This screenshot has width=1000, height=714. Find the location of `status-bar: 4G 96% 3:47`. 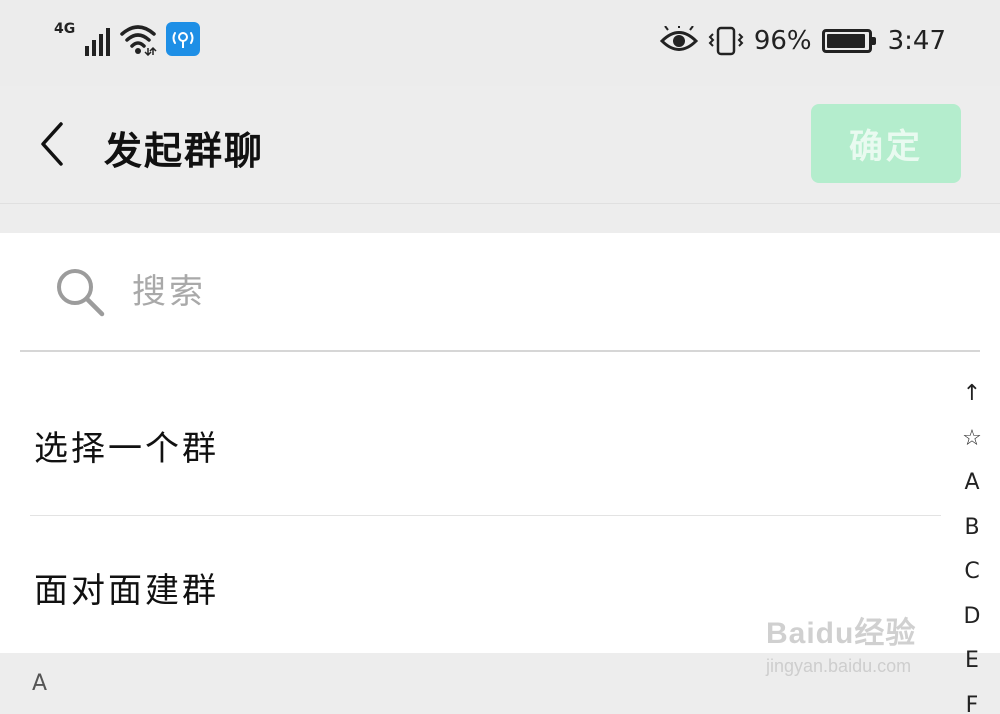

status-bar: 4G 96% 3:47 is located at coordinates (500, 43).